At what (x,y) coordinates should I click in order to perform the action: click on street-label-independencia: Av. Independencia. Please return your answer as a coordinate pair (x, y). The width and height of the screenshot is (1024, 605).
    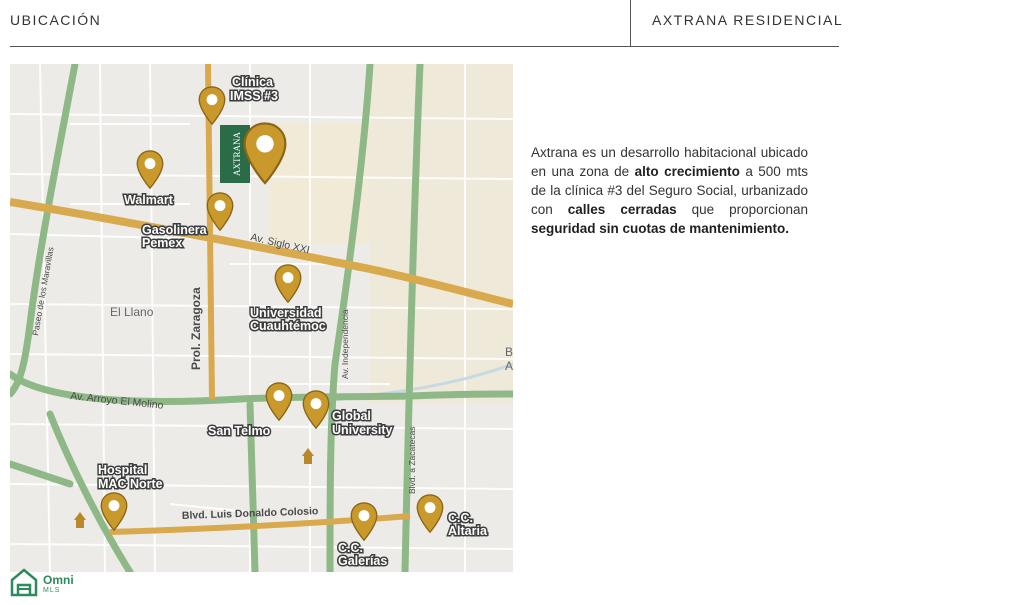
    Looking at the image, I should click on (345, 344).